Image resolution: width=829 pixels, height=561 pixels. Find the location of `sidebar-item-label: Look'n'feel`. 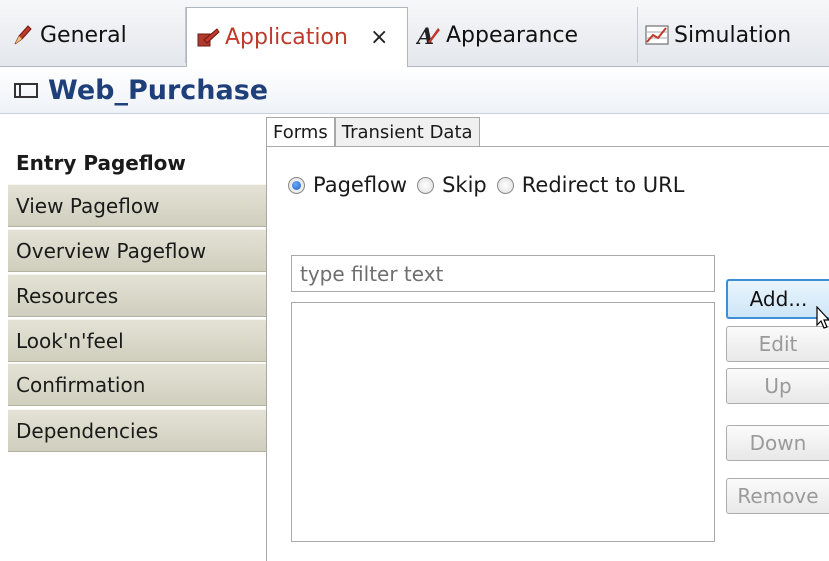

sidebar-item-label: Look'n'feel is located at coordinates (70, 340).